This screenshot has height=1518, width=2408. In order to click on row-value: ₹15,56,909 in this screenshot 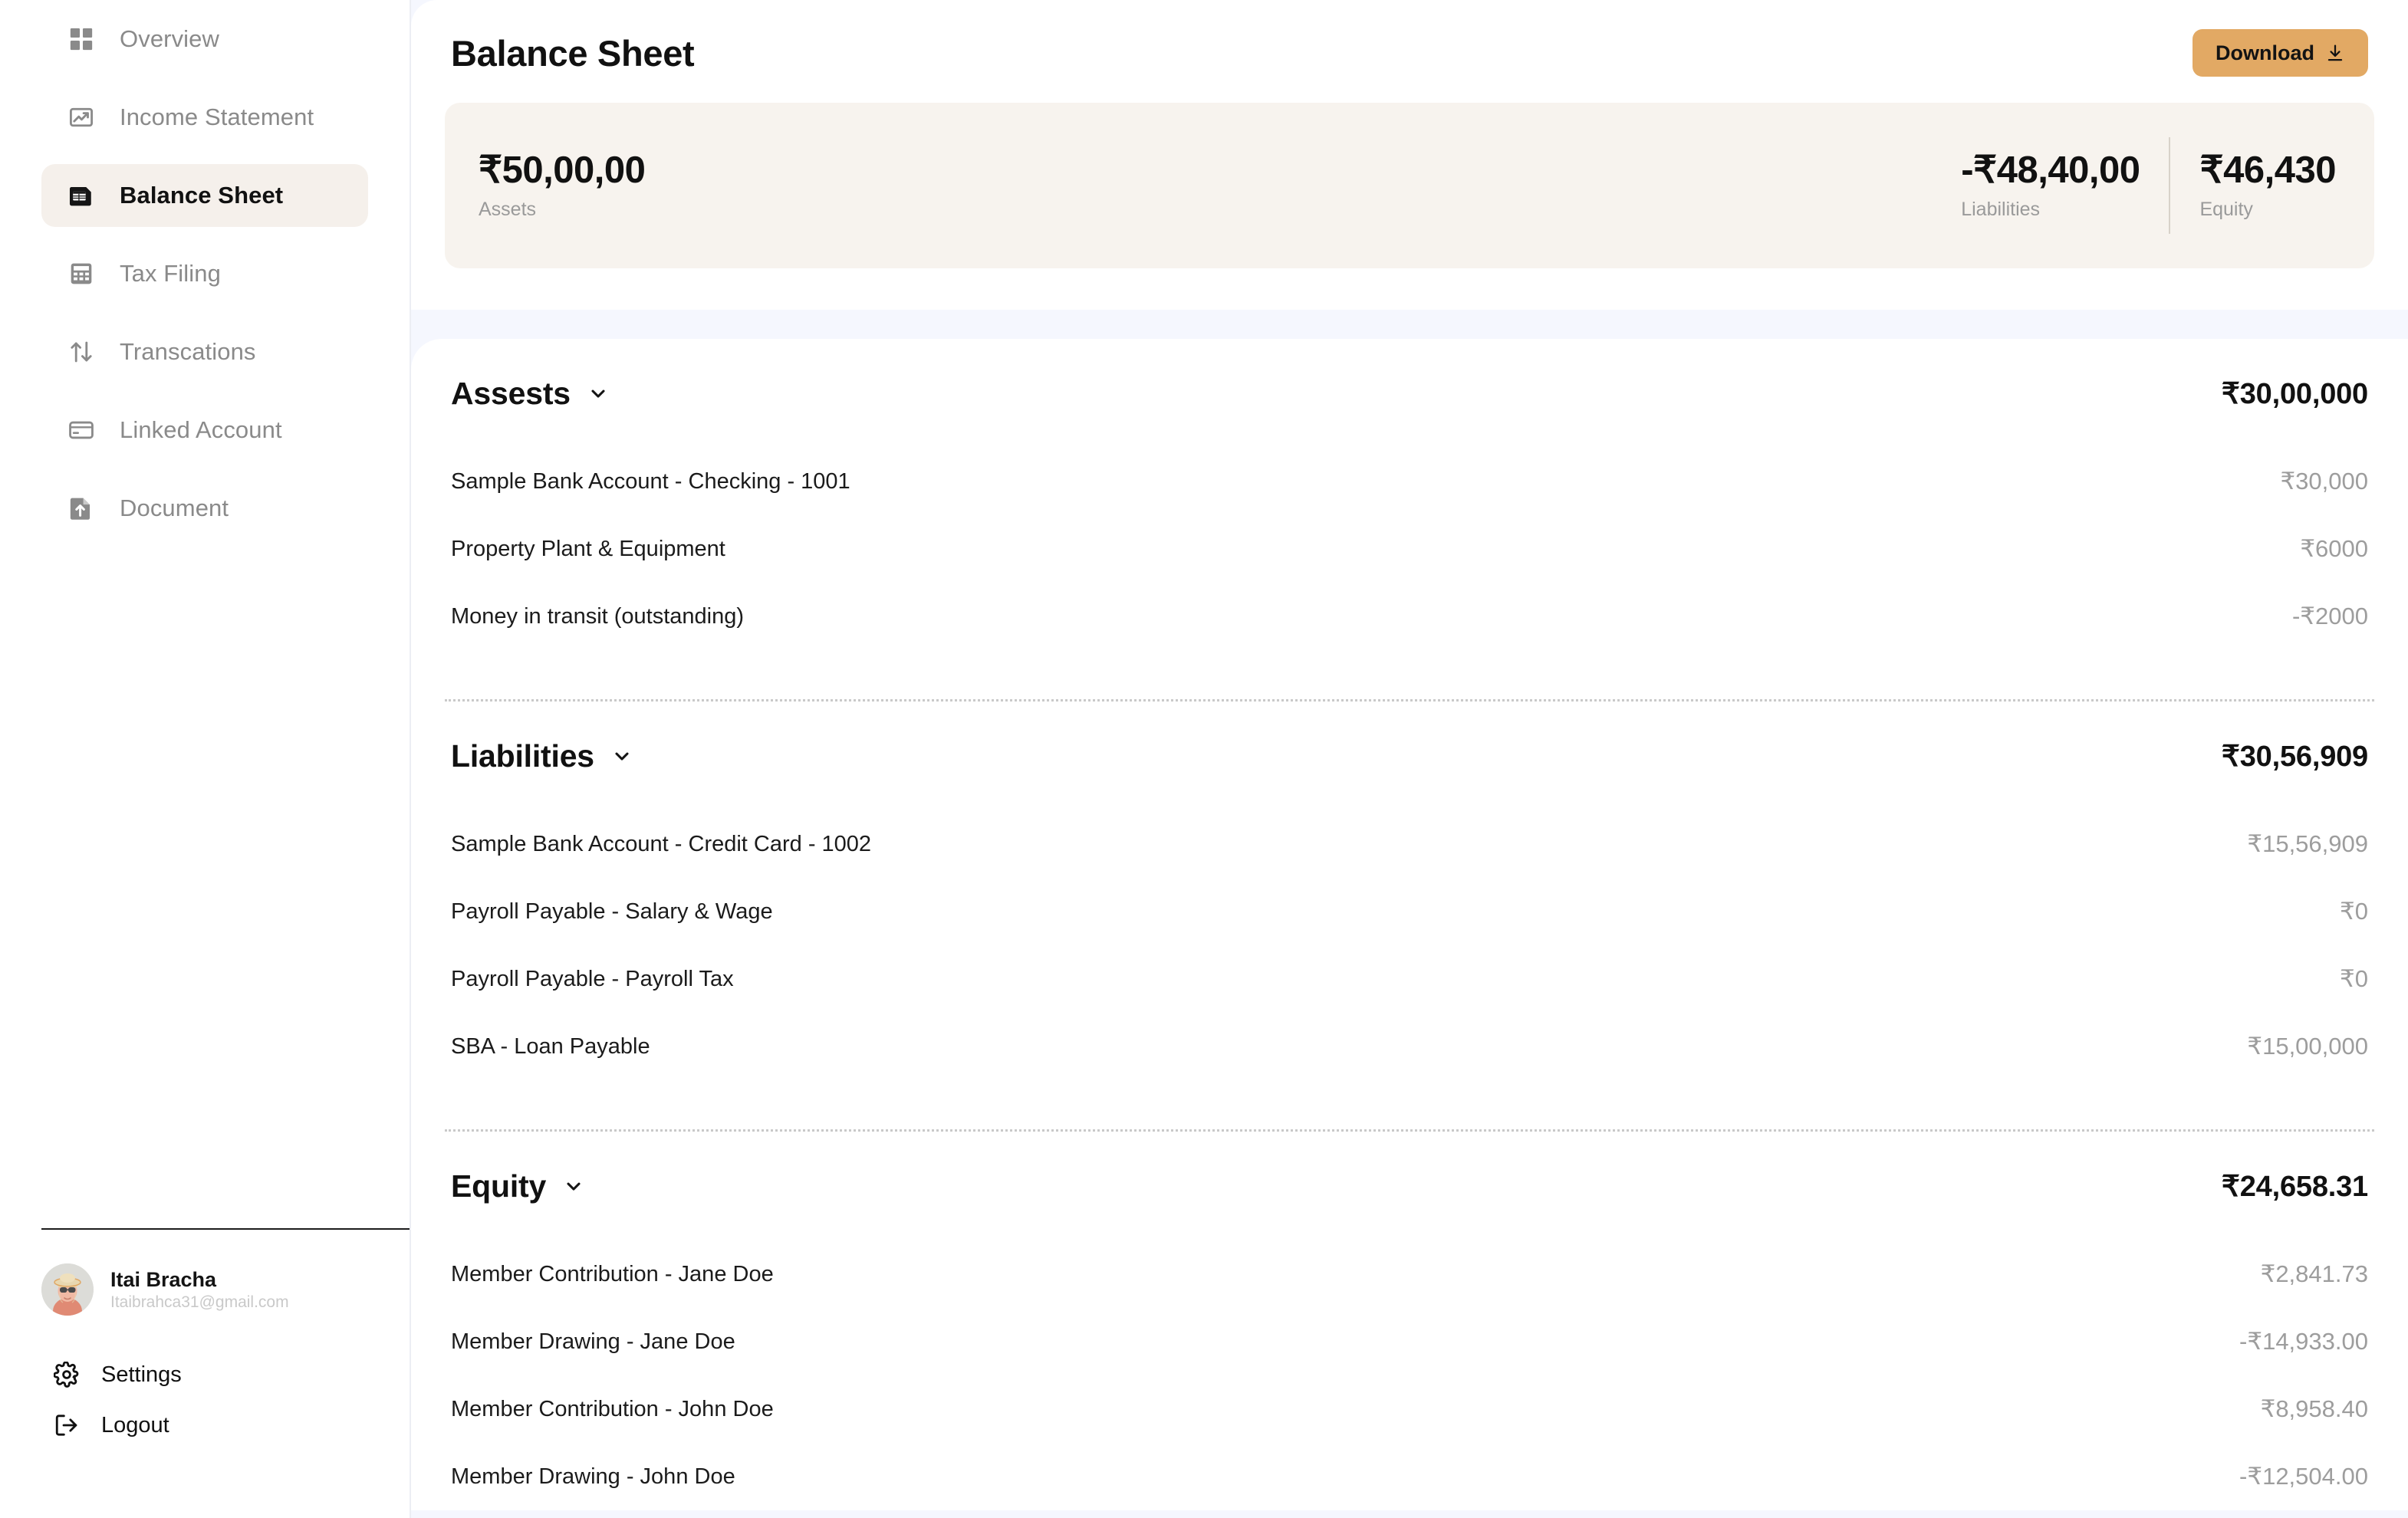, I will do `click(2307, 843)`.